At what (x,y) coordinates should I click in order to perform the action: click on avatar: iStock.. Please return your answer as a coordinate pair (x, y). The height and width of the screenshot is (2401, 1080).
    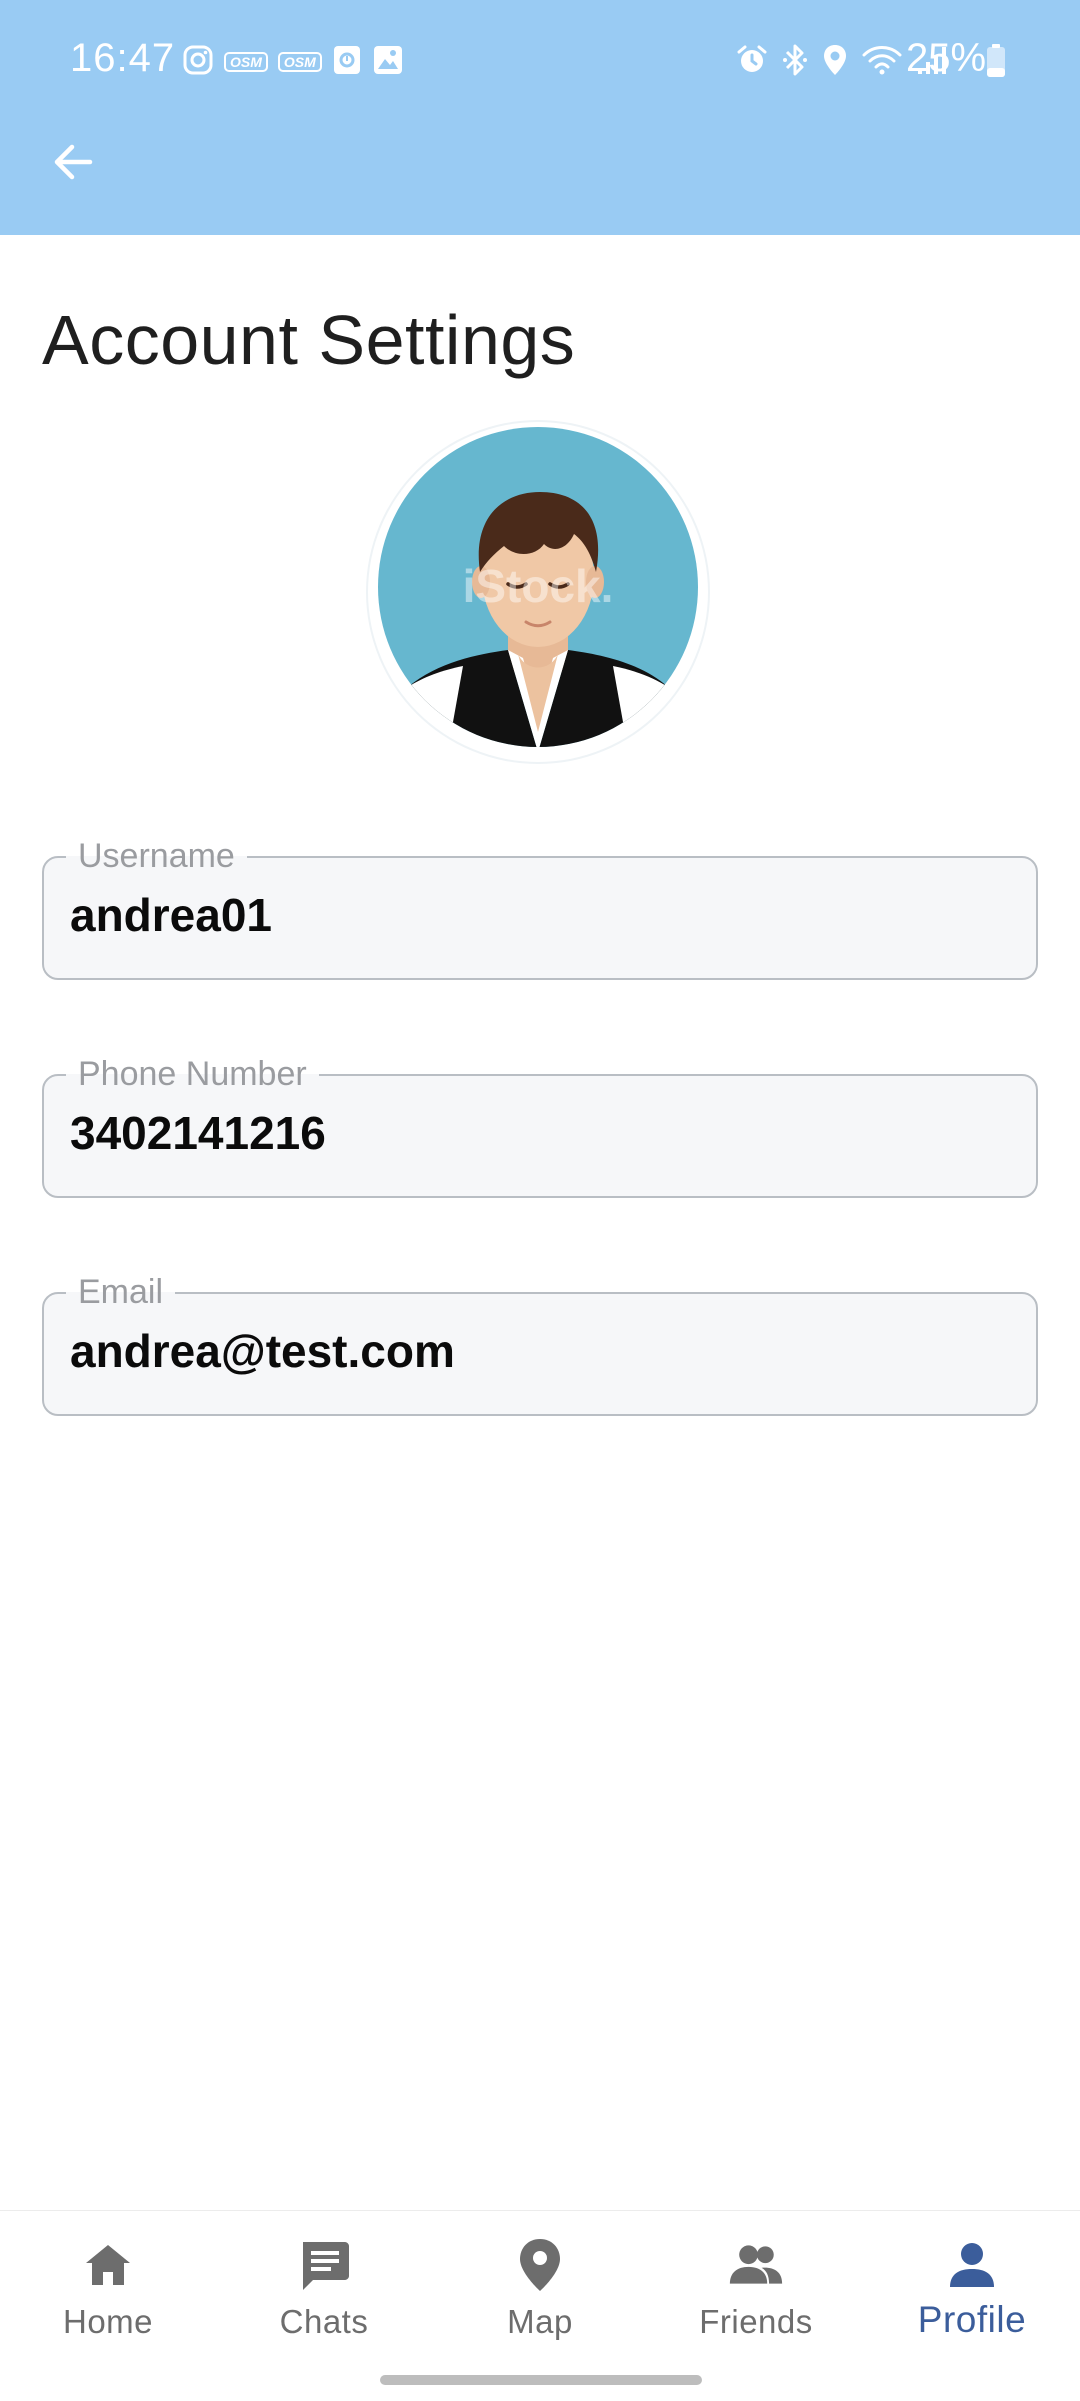
    Looking at the image, I should click on (538, 592).